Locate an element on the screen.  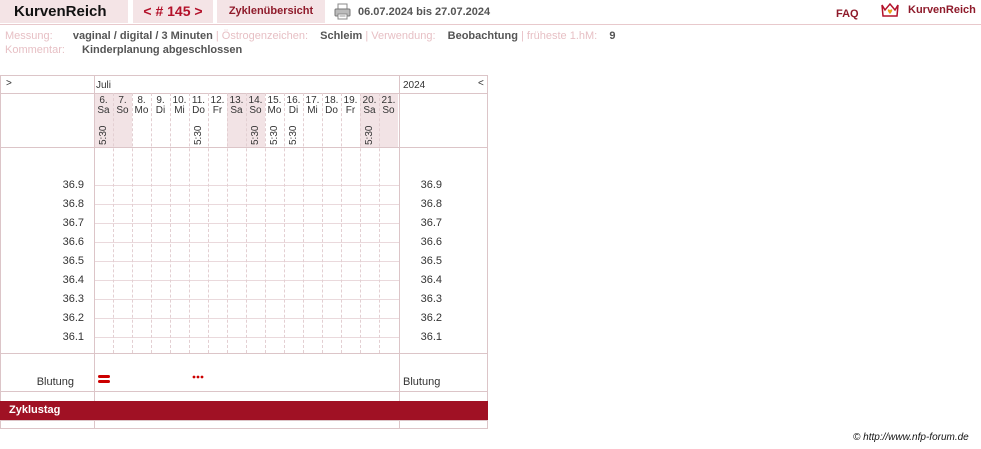
temperature-label-right: 36.6 is located at coordinates (431, 242).